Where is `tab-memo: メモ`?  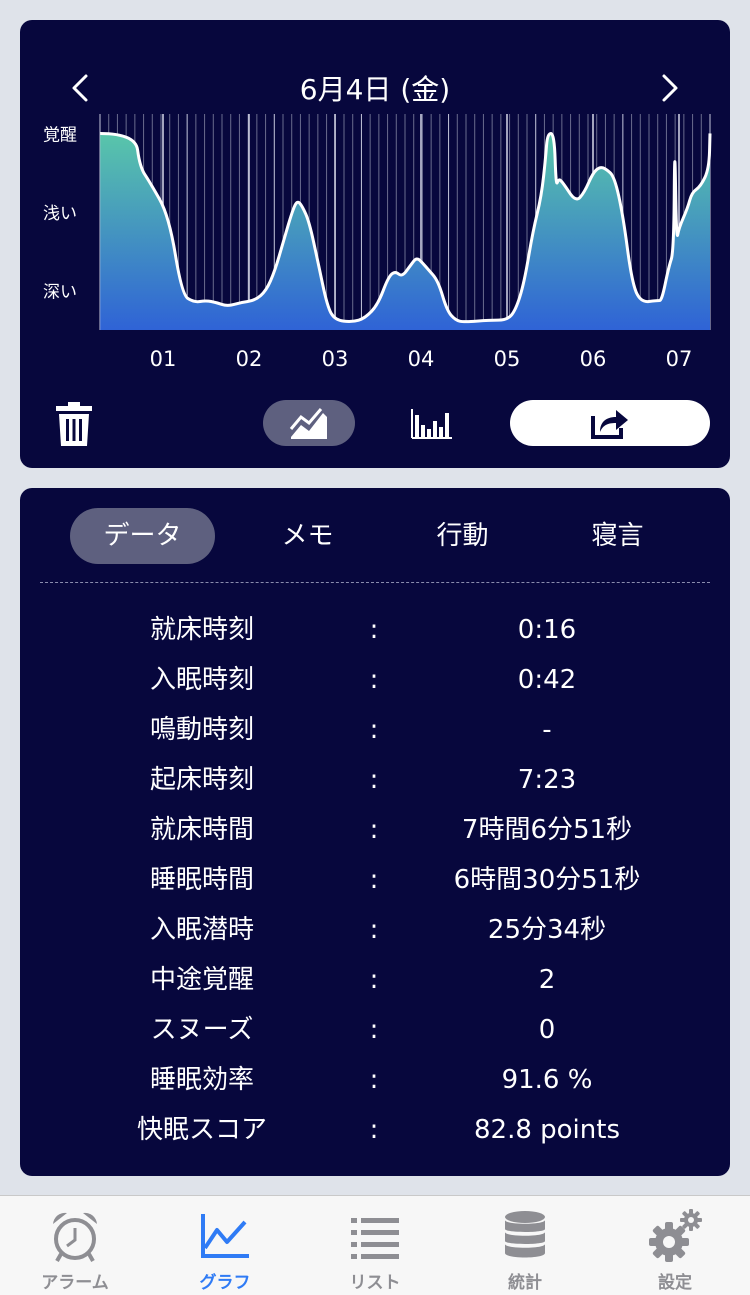 tab-memo: メモ is located at coordinates (307, 536).